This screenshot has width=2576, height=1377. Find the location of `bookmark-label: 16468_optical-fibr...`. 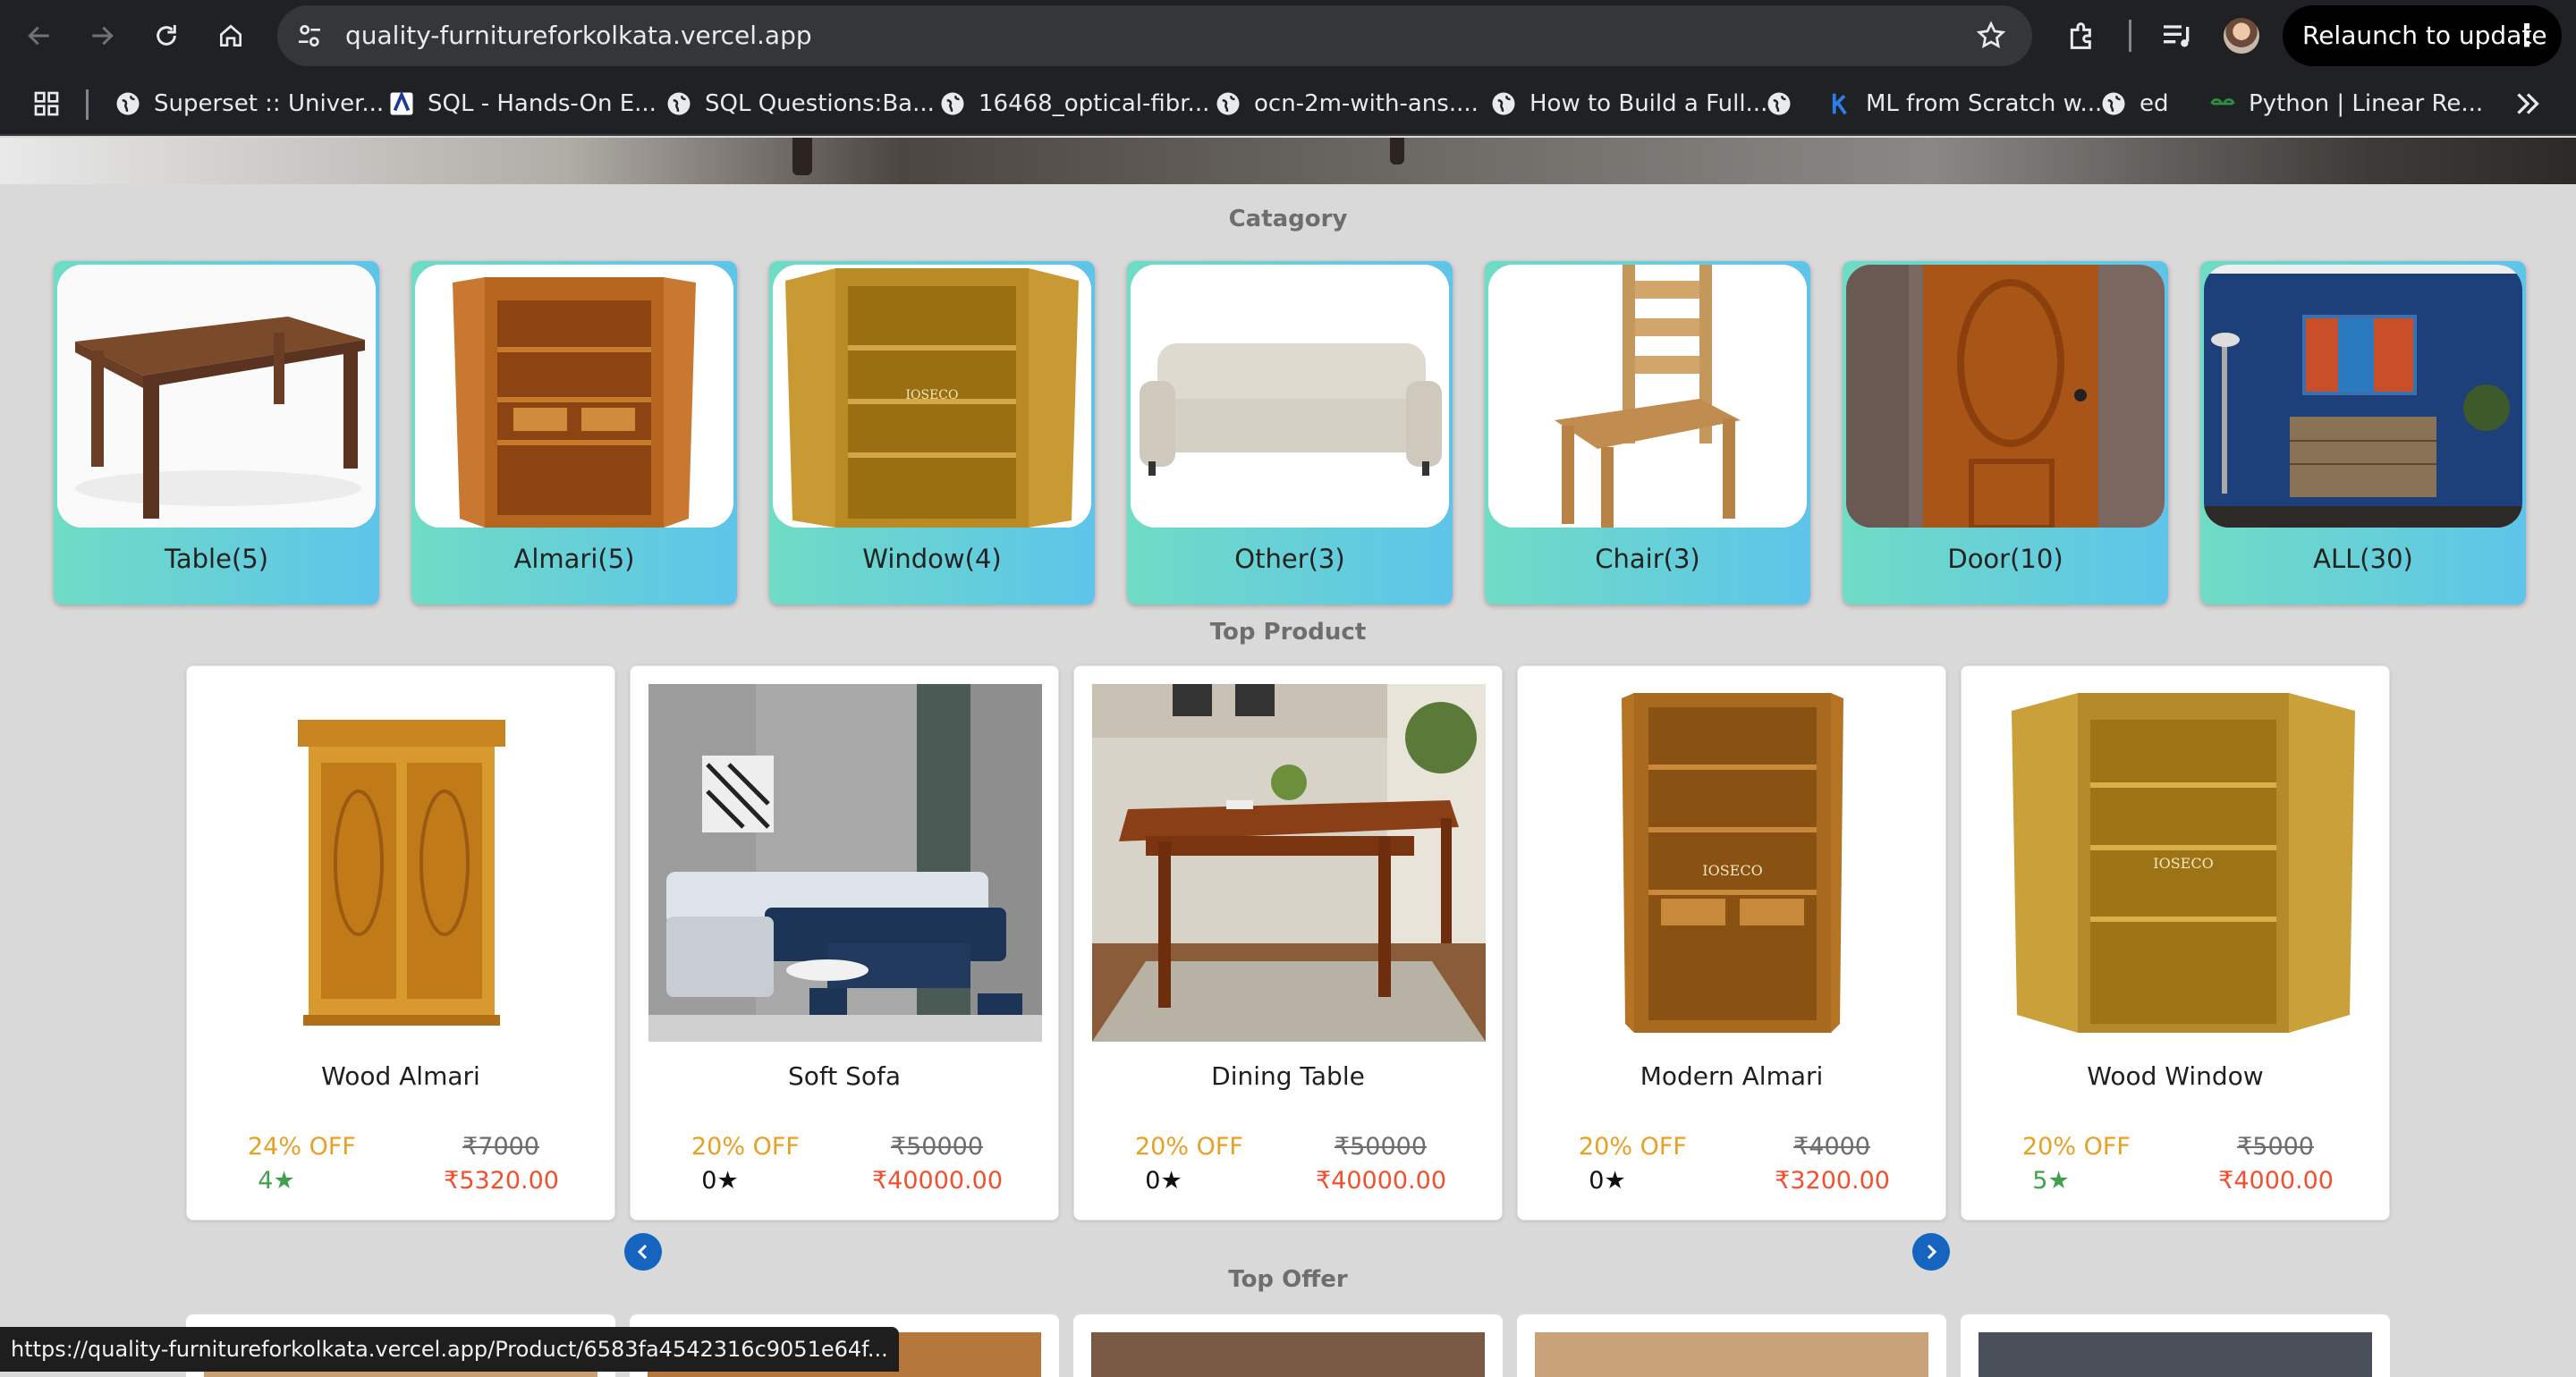

bookmark-label: 16468_optical-fibr... is located at coordinates (1094, 103).